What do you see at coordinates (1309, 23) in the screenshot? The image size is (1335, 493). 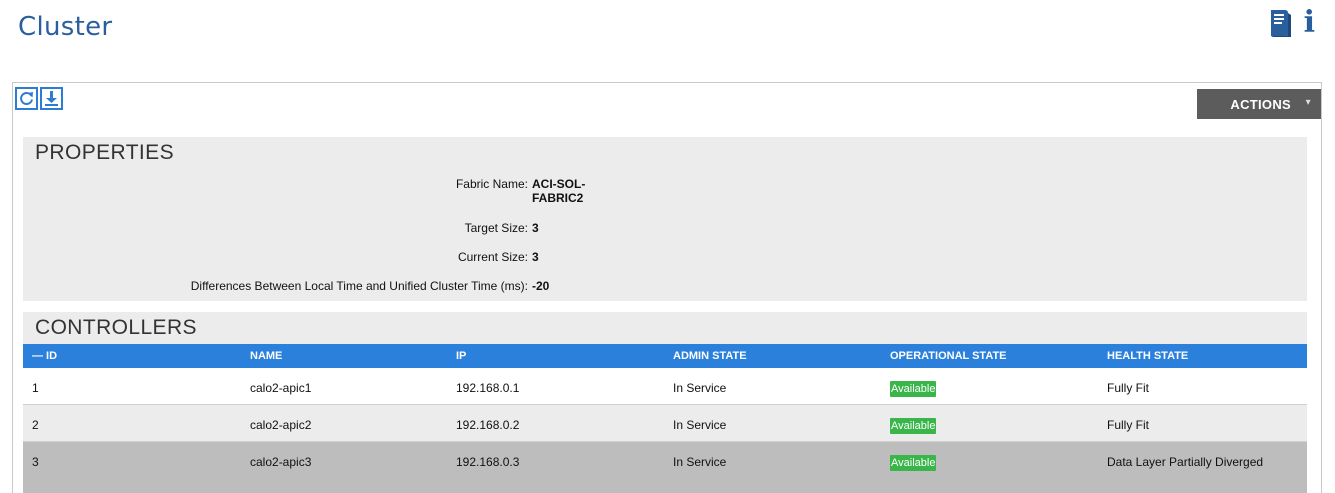 I see `info-icon: i` at bounding box center [1309, 23].